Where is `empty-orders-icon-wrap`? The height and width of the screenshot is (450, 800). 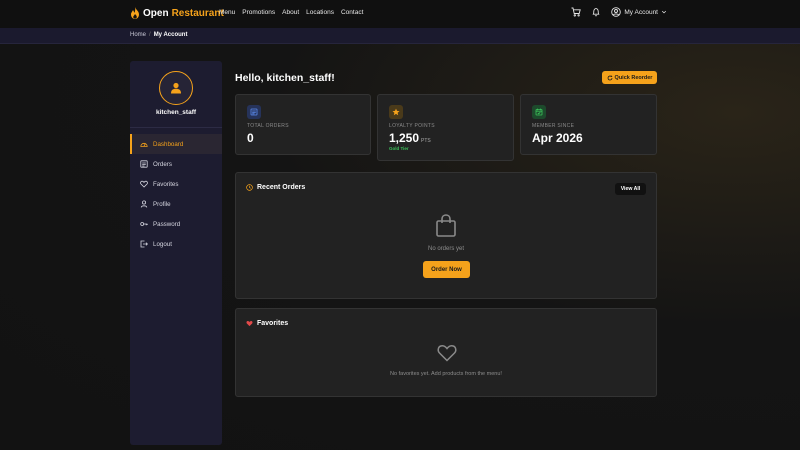 empty-orders-icon-wrap is located at coordinates (446, 226).